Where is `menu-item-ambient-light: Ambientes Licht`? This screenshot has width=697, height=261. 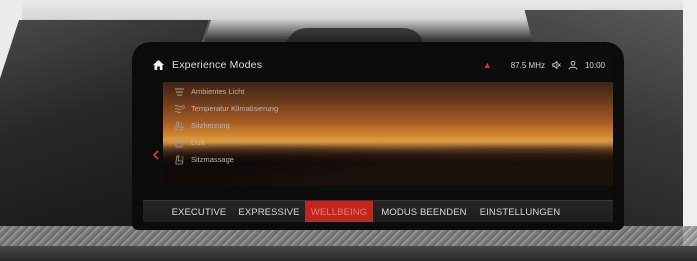
menu-item-ambient-light: Ambientes Licht is located at coordinates (225, 91).